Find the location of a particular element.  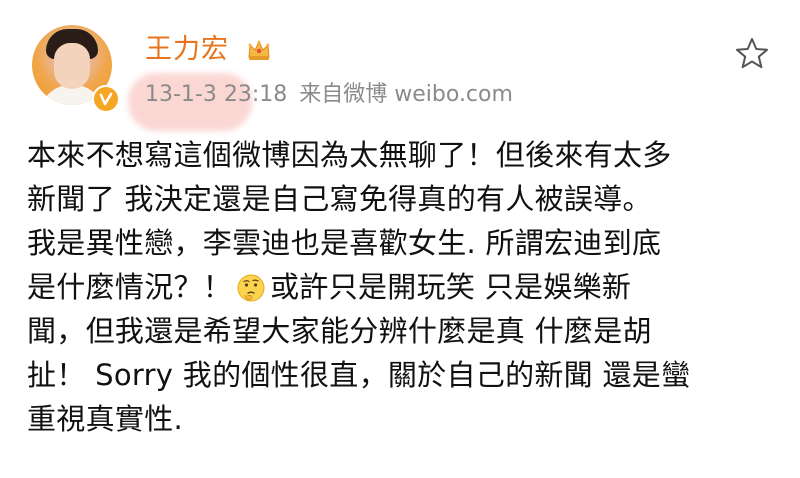

post-source: 来自微博 weibo.com is located at coordinates (406, 94).